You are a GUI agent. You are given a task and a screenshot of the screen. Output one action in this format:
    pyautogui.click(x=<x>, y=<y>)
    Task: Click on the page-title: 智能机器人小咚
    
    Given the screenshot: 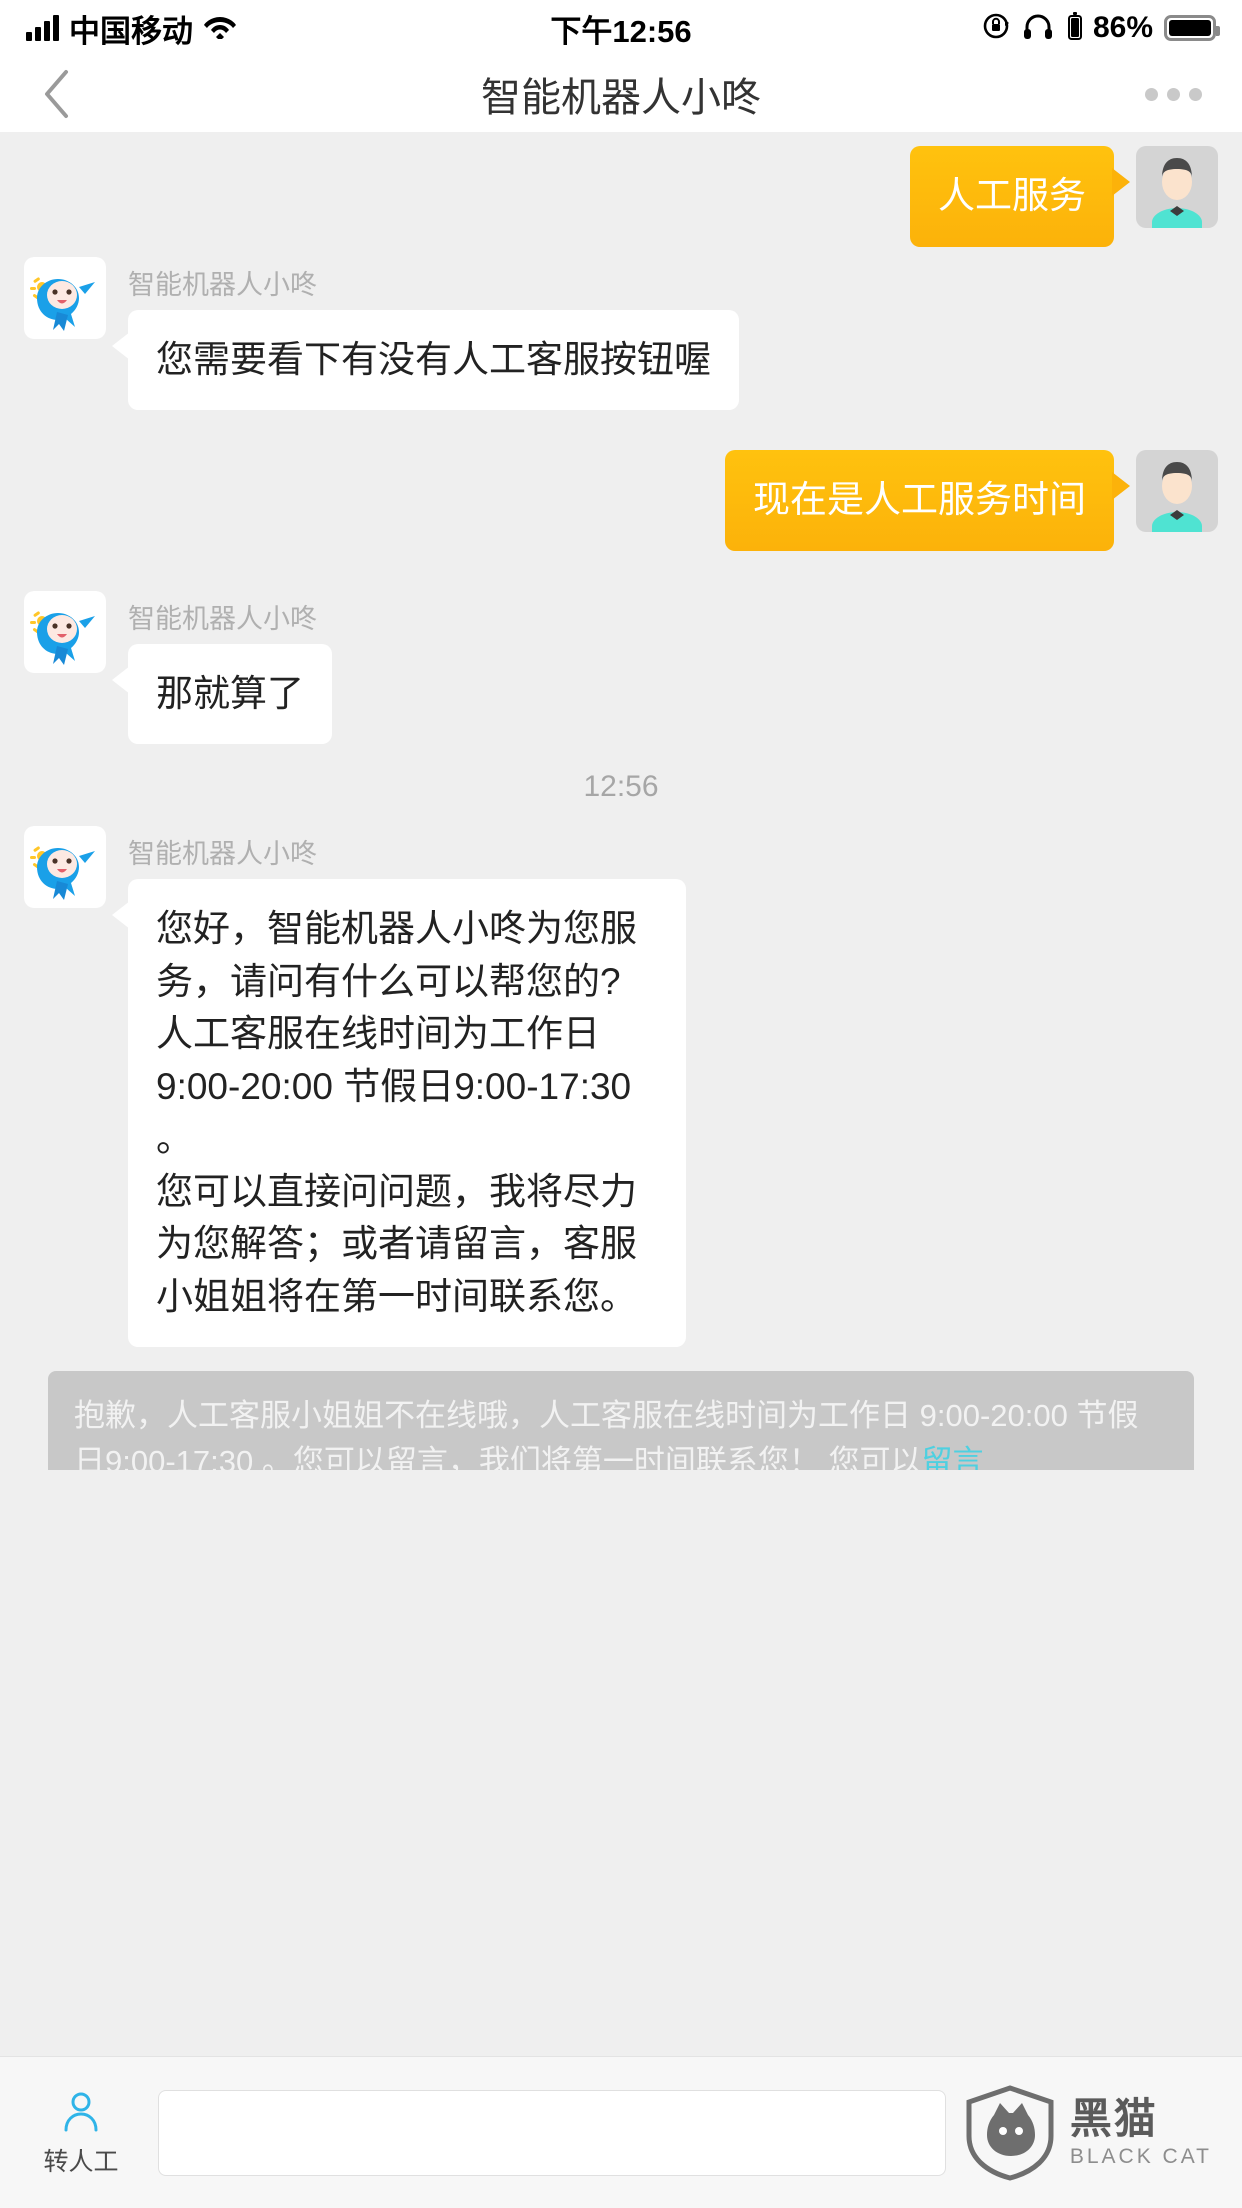 What is the action you would take?
    pyautogui.click(x=621, y=98)
    